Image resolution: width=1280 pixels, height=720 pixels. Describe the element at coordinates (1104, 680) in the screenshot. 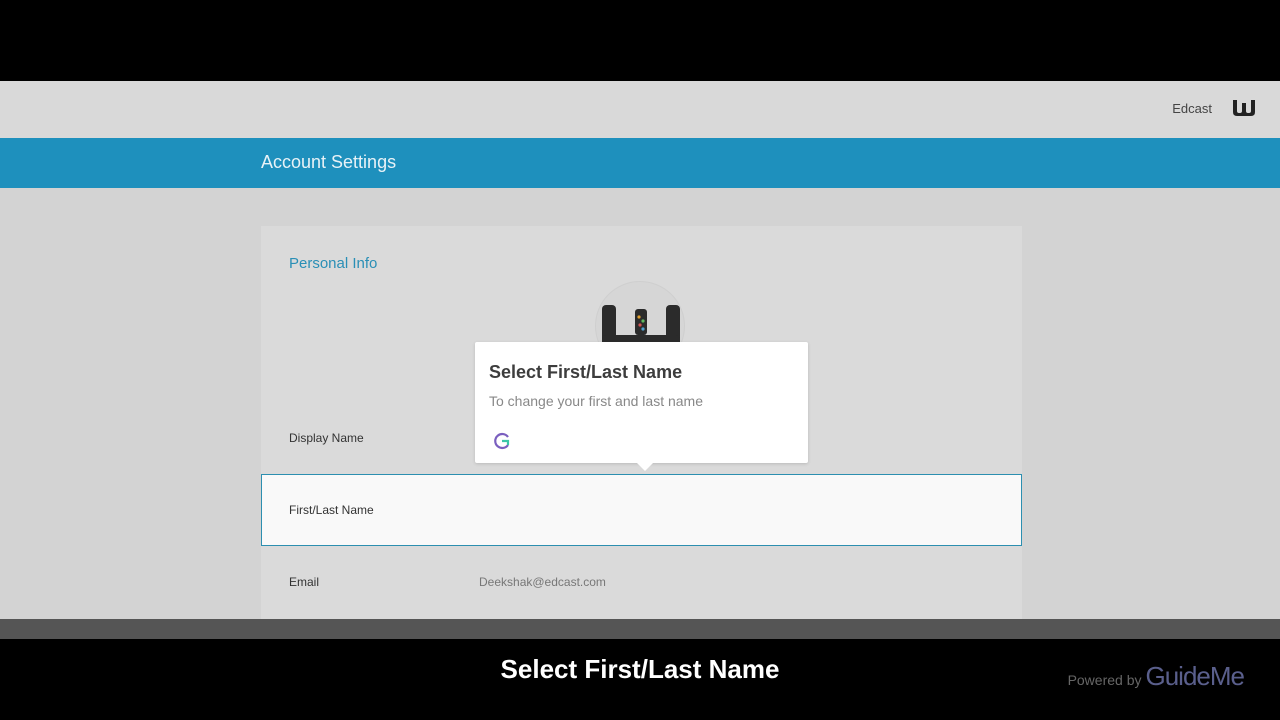

I see `powered-by-label: Powered by` at that location.